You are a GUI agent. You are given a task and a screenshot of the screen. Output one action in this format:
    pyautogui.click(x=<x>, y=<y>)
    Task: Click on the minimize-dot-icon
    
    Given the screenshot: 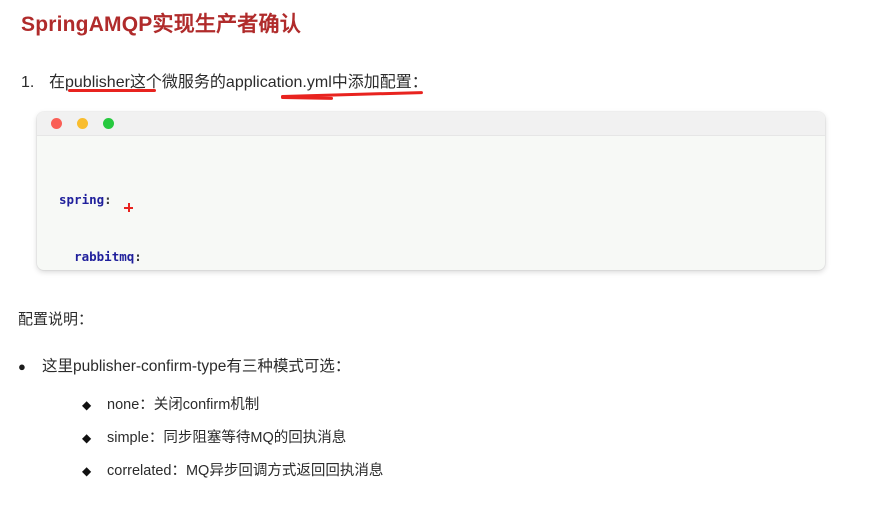 What is the action you would take?
    pyautogui.click(x=82, y=123)
    